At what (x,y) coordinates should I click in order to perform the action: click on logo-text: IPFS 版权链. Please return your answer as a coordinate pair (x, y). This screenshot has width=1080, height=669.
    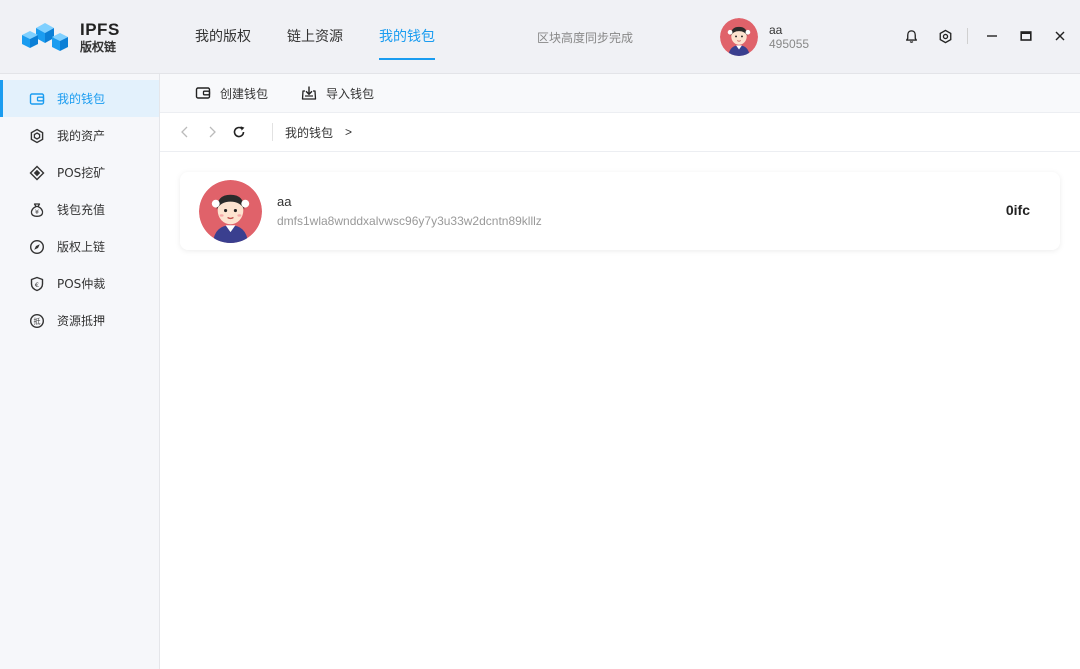
    Looking at the image, I should click on (100, 37).